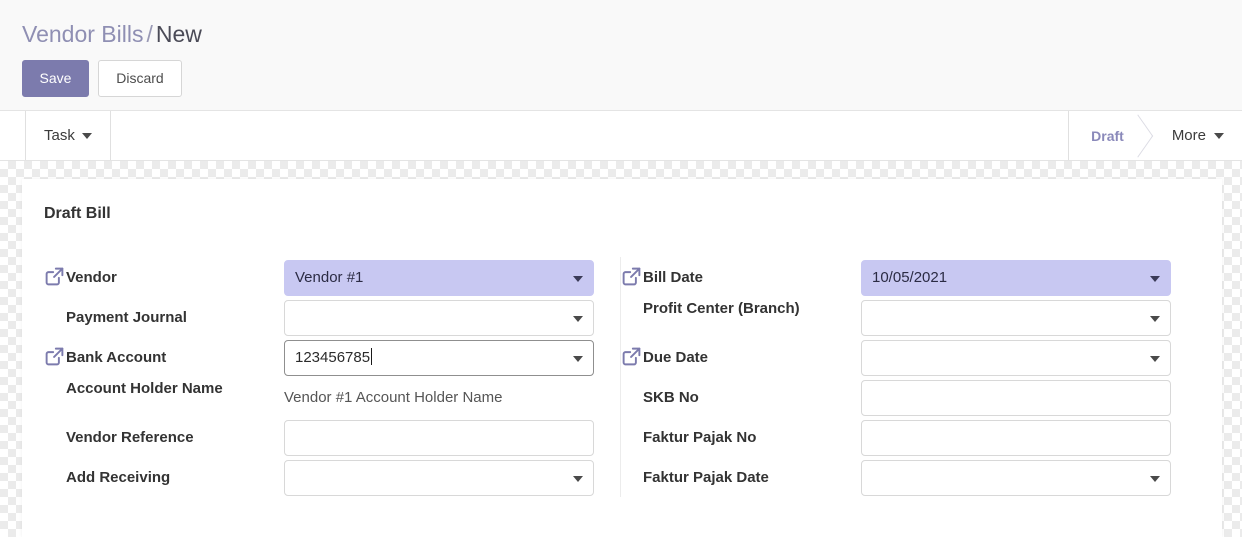 The image size is (1242, 537). I want to click on field-input-add-receiving, so click(439, 478).